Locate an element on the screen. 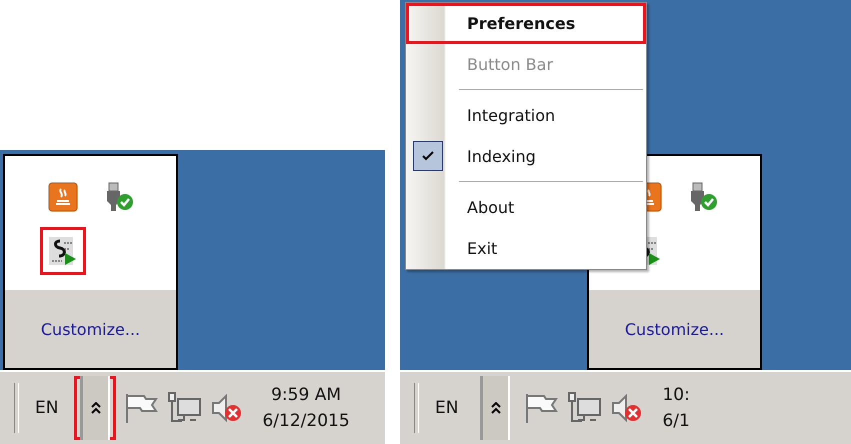  show-hidden-icons-button is located at coordinates (95, 408).